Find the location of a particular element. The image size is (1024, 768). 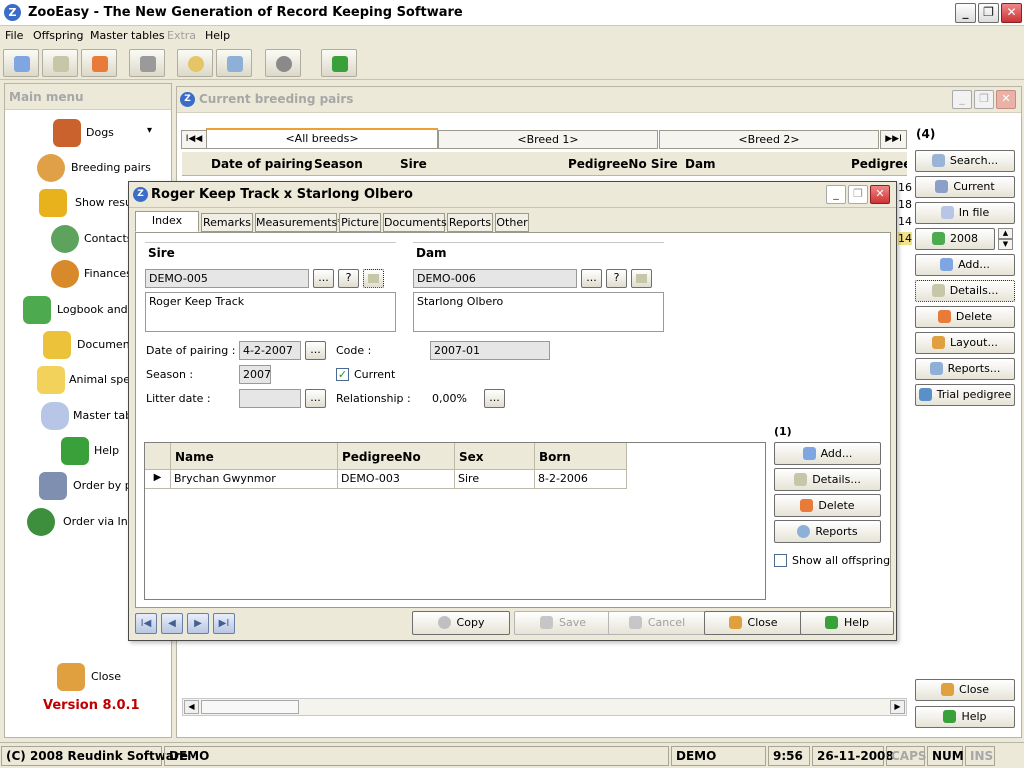

menu-help: Help is located at coordinates (217, 35).